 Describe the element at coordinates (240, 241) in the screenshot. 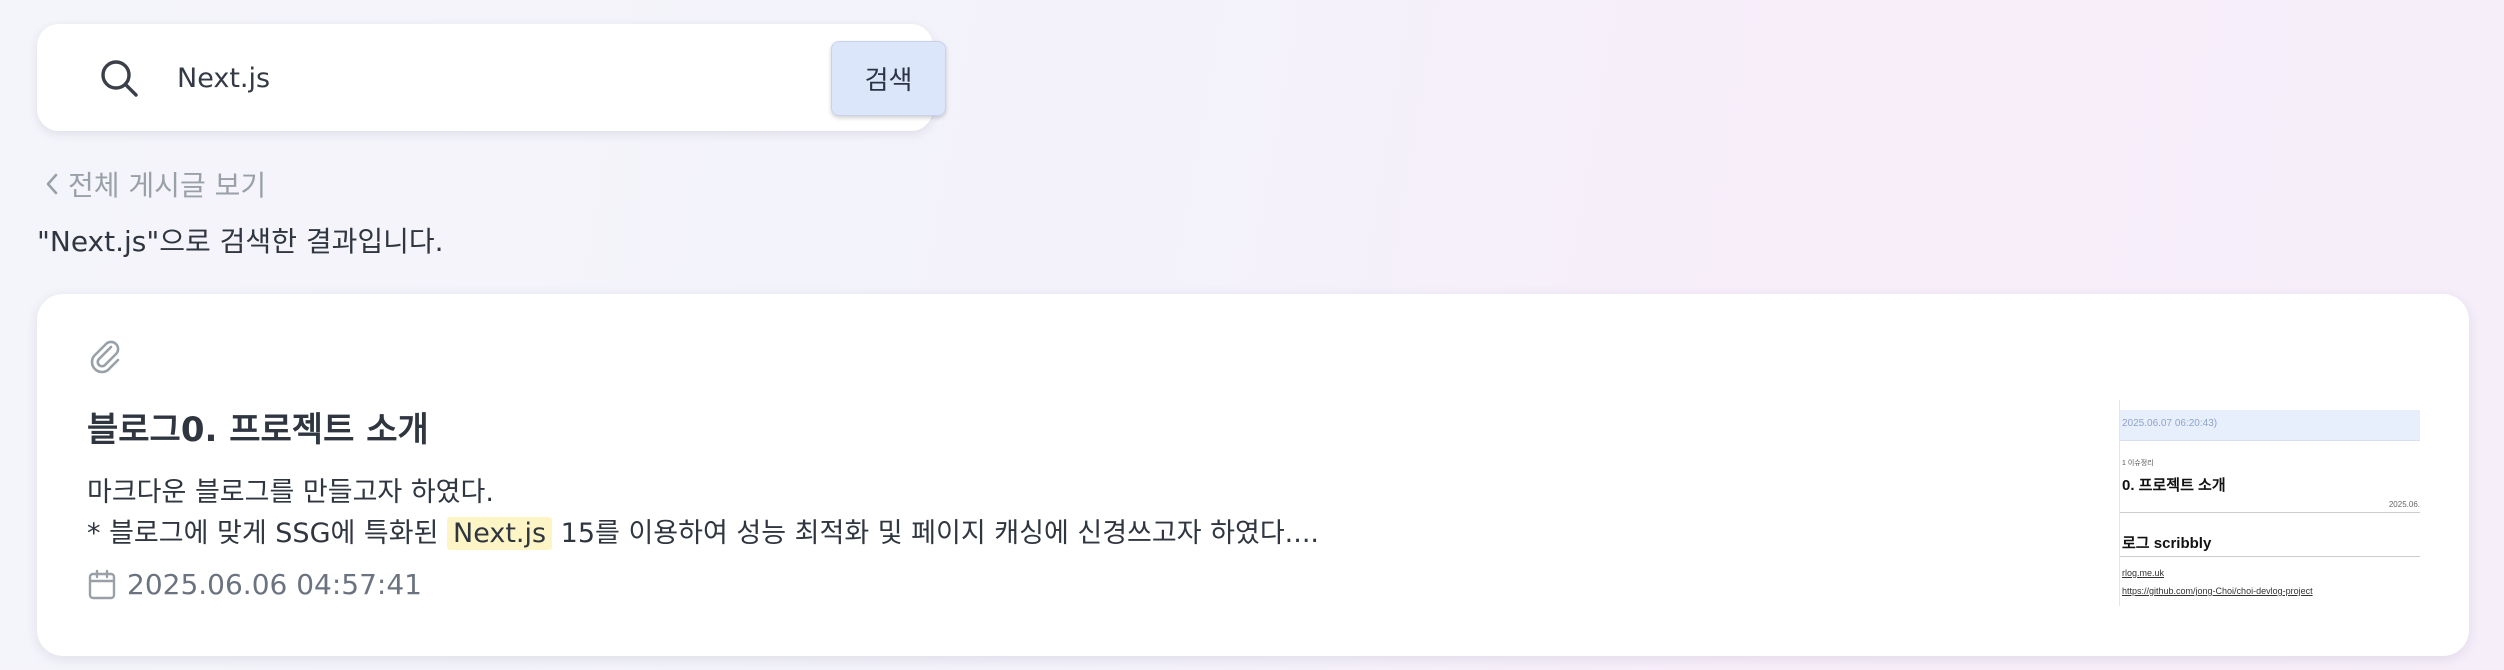

I see `search-result-summary: "Next.js"으로 검색한 결과입니다.` at that location.